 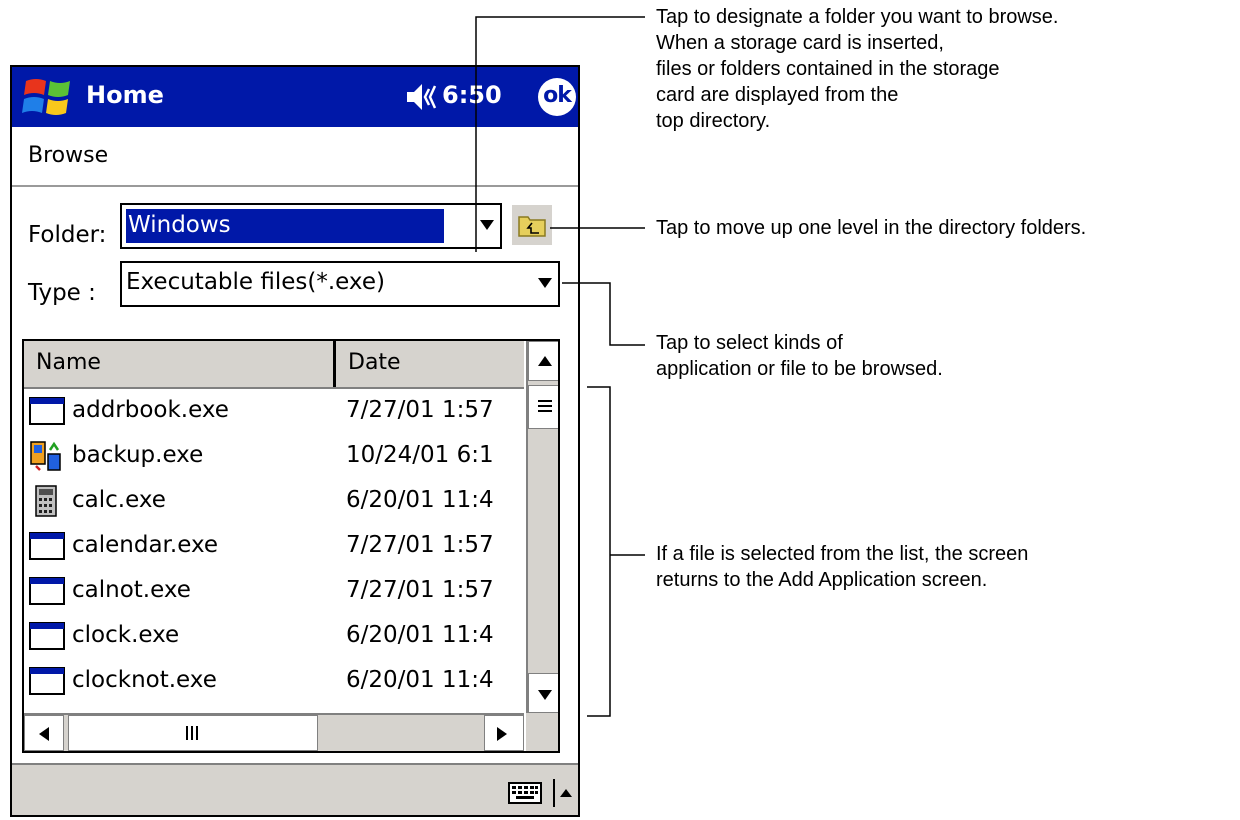 What do you see at coordinates (295, 157) in the screenshot?
I see `subtitle-bar: Browse` at bounding box center [295, 157].